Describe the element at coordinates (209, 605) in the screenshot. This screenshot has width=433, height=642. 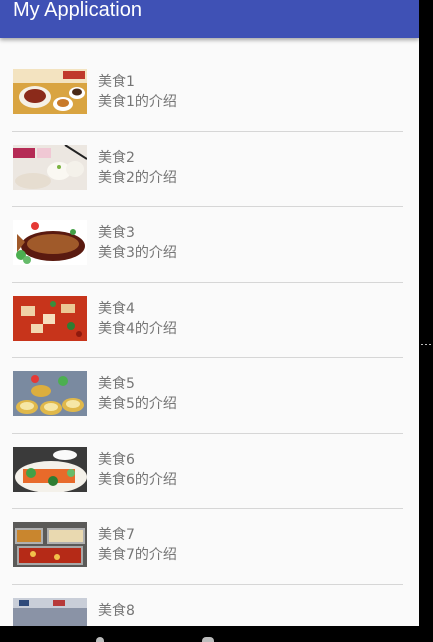
I see `list-item: 美食8` at that location.